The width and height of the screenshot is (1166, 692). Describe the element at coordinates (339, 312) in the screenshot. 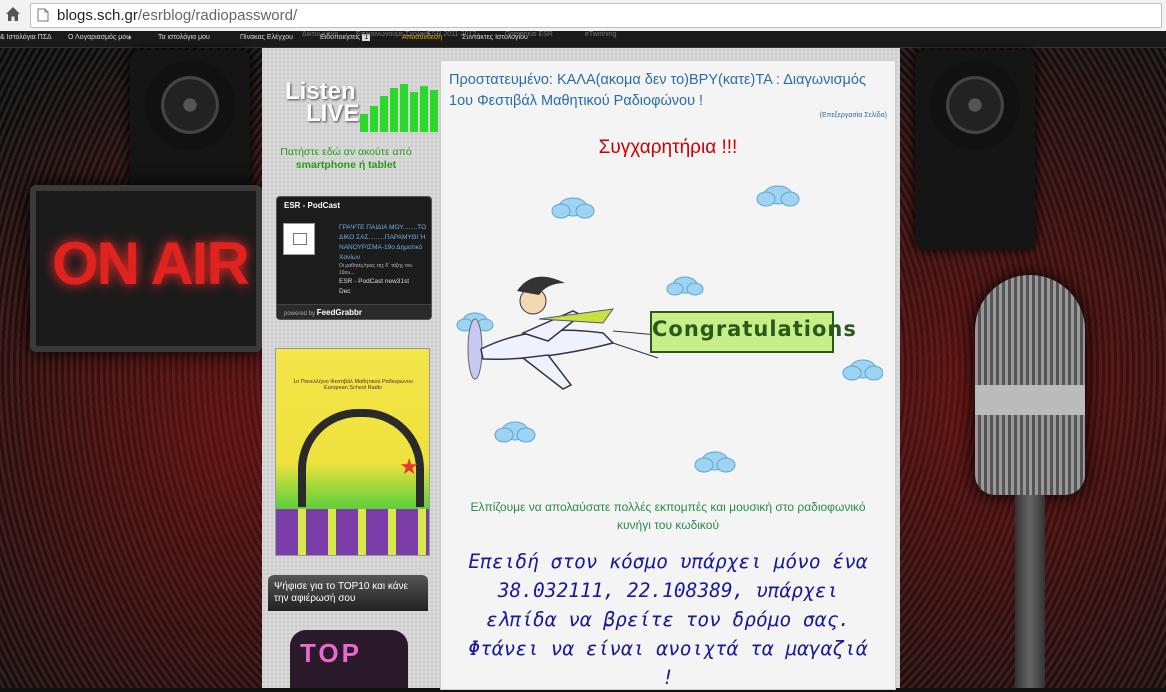

I see `feedgrabbr-logo: FeedGrabbr` at that location.